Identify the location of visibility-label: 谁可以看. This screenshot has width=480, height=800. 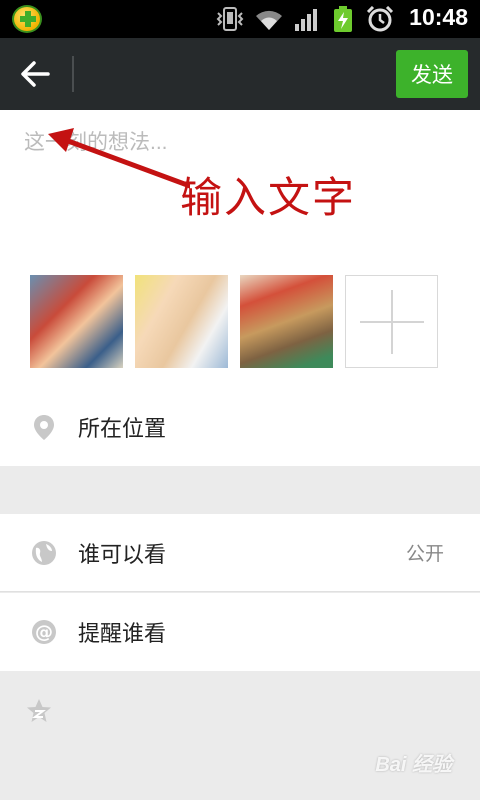
(122, 554).